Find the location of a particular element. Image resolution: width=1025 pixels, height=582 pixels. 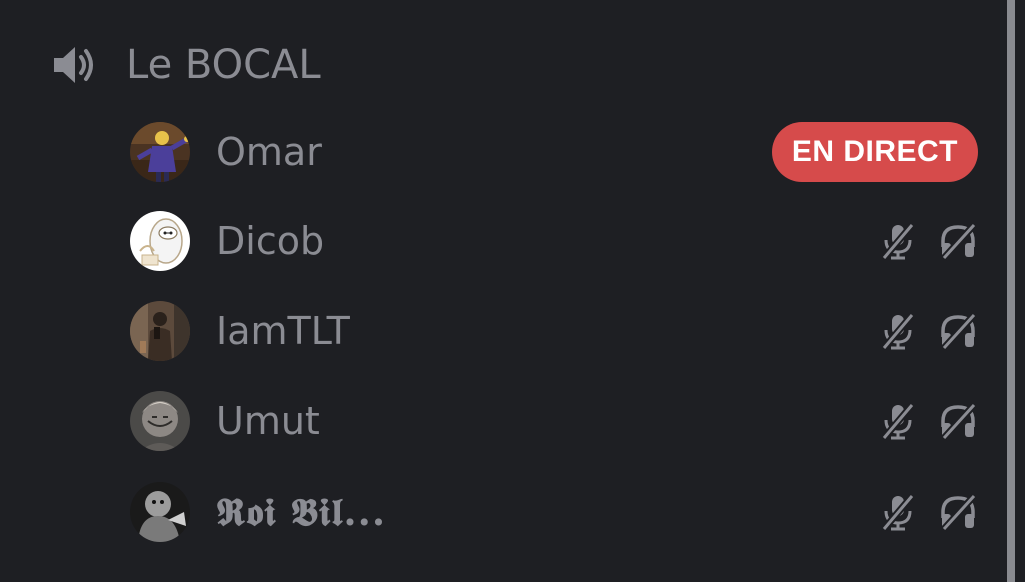

voice-user-row: IamTLT is located at coordinates (554, 331).